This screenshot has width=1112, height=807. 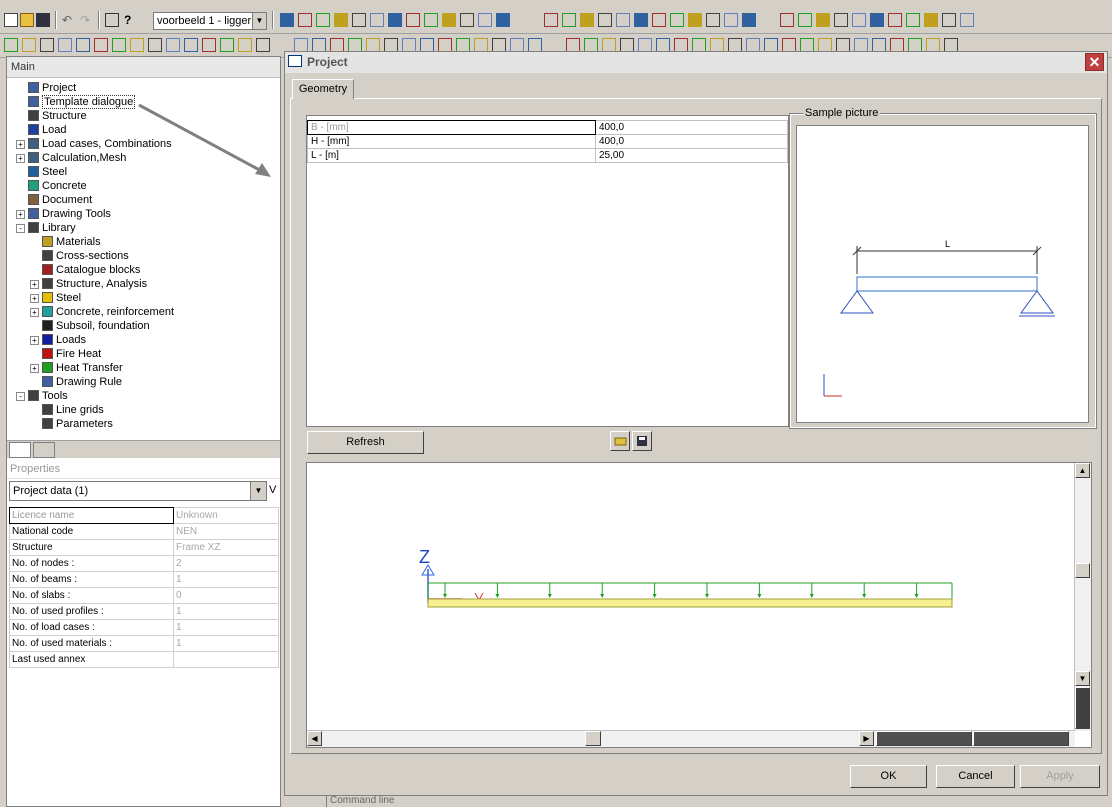 I want to click on ok-button: OK, so click(x=888, y=776).